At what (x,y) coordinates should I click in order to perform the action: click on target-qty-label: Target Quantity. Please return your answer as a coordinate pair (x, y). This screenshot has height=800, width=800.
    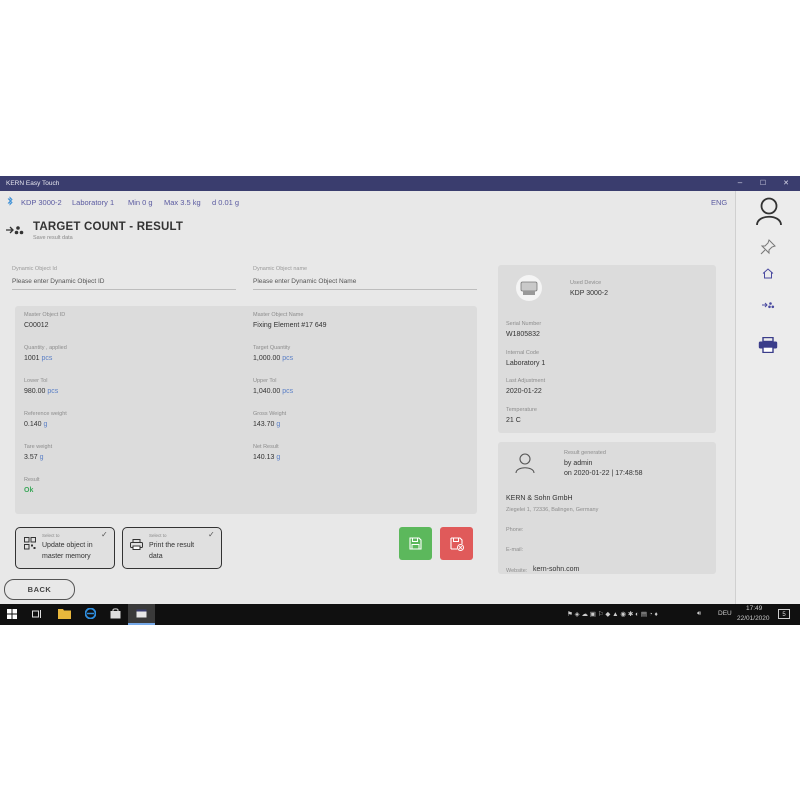
    Looking at the image, I should click on (272, 348).